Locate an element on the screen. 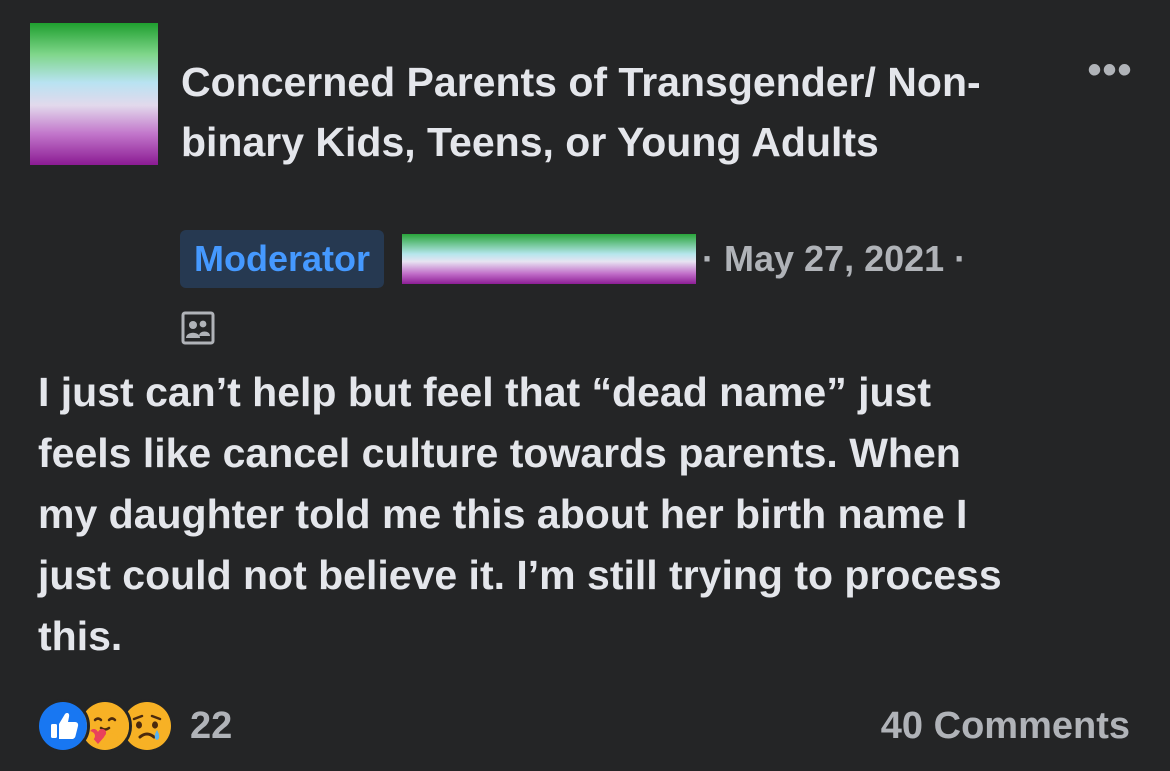 Image resolution: width=1170 pixels, height=771 pixels. post-timestamp: · May 27, 2021 · is located at coordinates (834, 259).